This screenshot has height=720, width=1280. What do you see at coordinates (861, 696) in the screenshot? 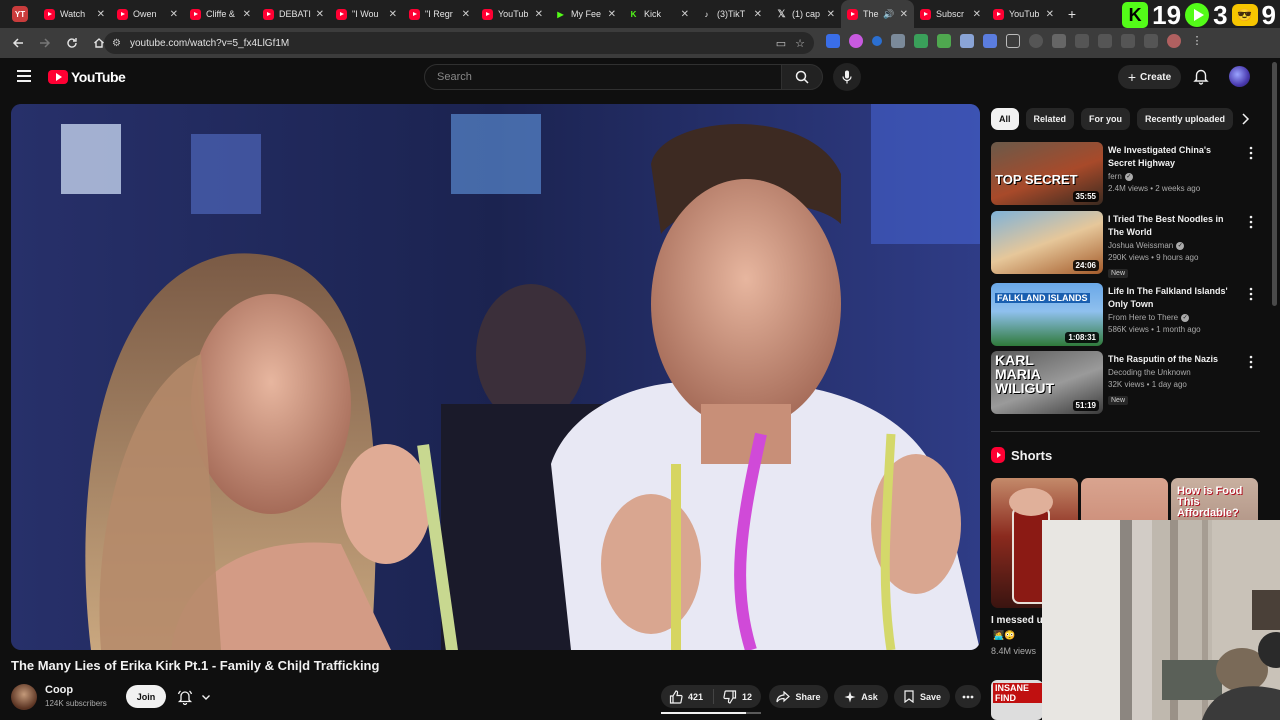
I see `ask-button: Ask` at bounding box center [861, 696].